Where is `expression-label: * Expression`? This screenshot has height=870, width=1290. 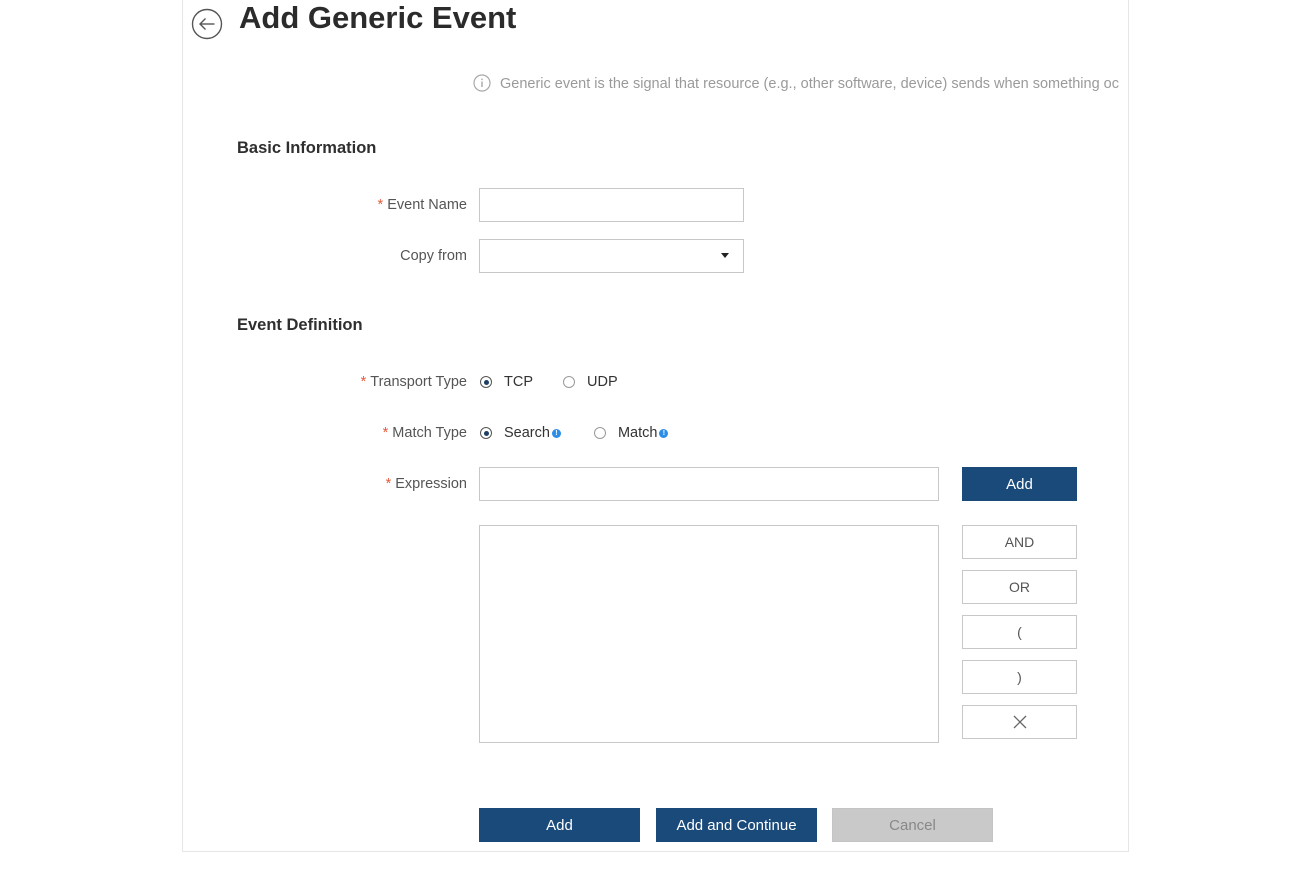
expression-label: * Expression is located at coordinates (426, 484).